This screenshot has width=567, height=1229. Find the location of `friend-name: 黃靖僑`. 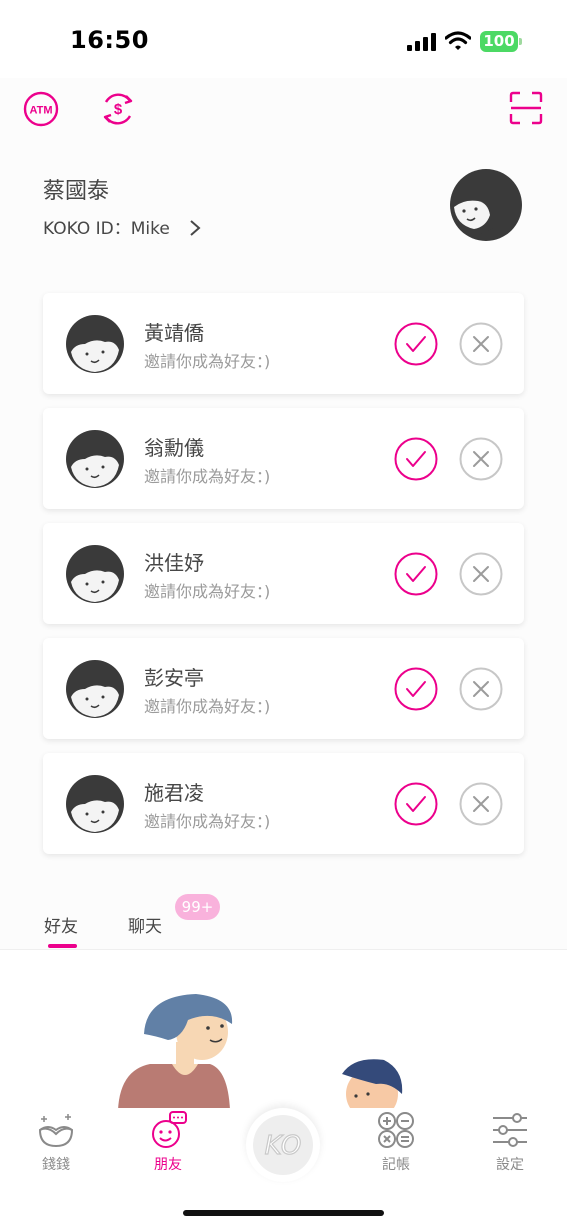

friend-name: 黃靖僑 is located at coordinates (174, 333).